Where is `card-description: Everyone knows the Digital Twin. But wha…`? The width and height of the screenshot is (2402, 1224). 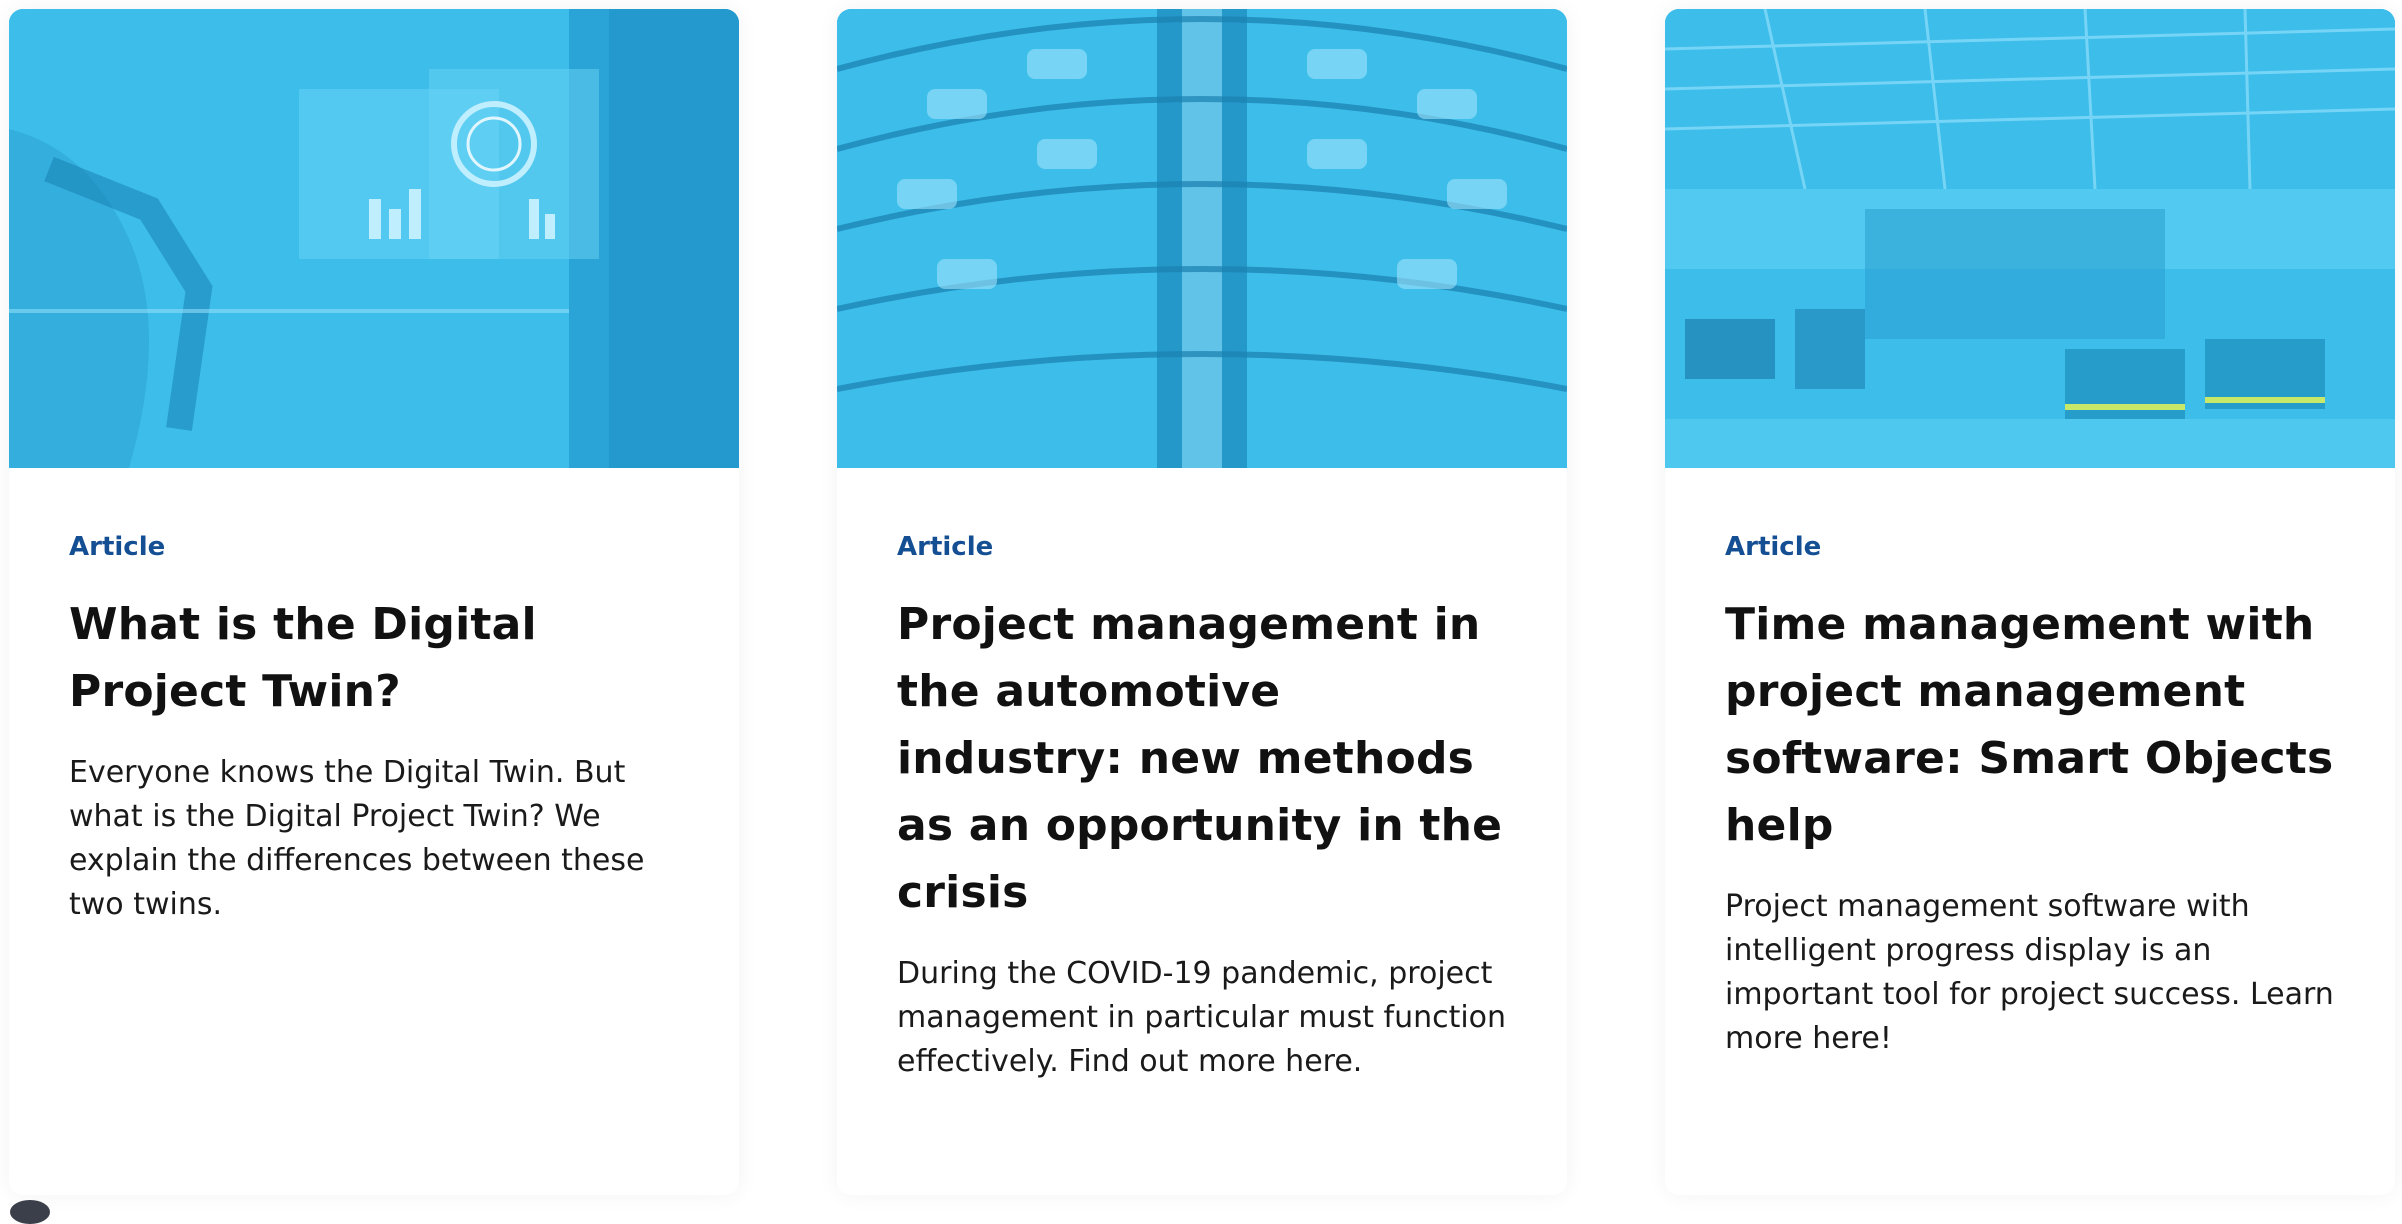
card-description: Everyone knows the Digital Twin. But wha… is located at coordinates (357, 839).